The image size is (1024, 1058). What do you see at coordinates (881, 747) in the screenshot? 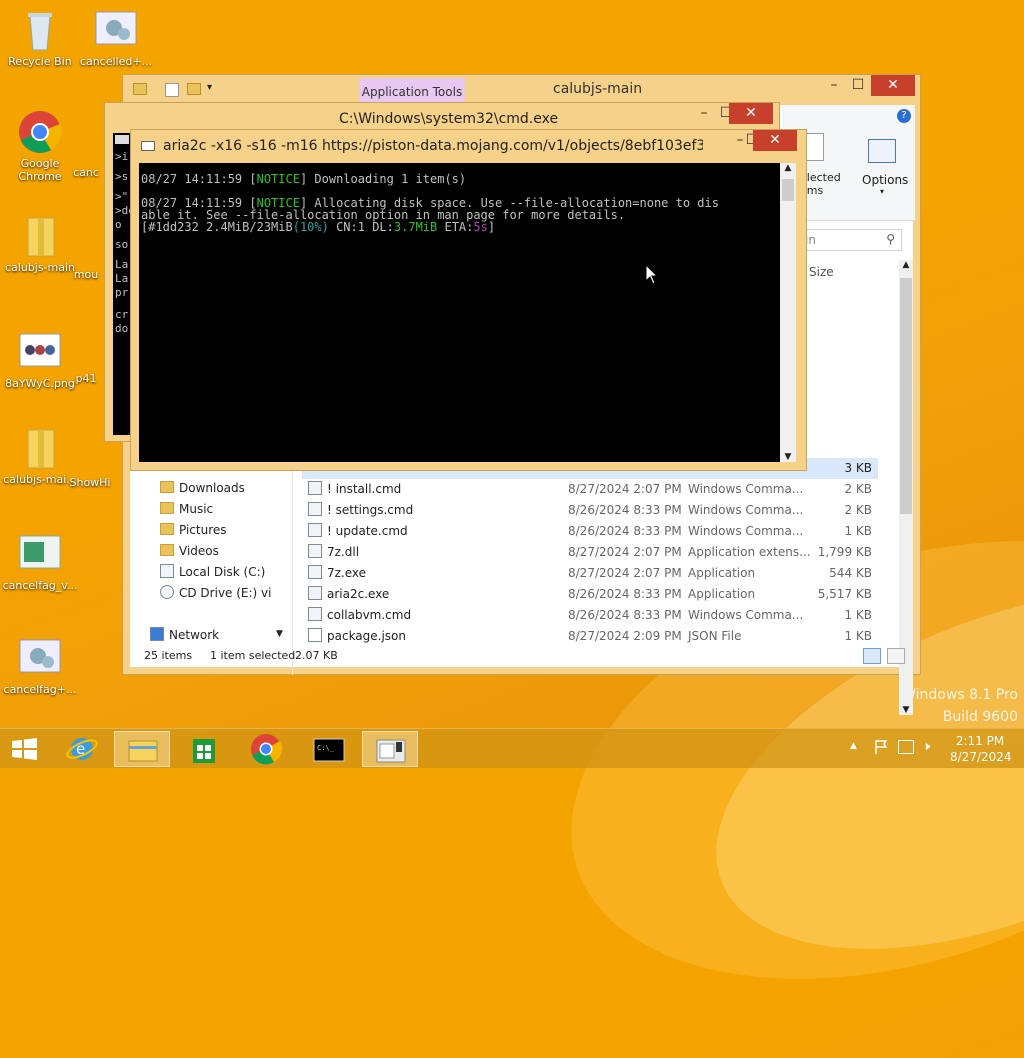
I see `action-center-flag-icon` at bounding box center [881, 747].